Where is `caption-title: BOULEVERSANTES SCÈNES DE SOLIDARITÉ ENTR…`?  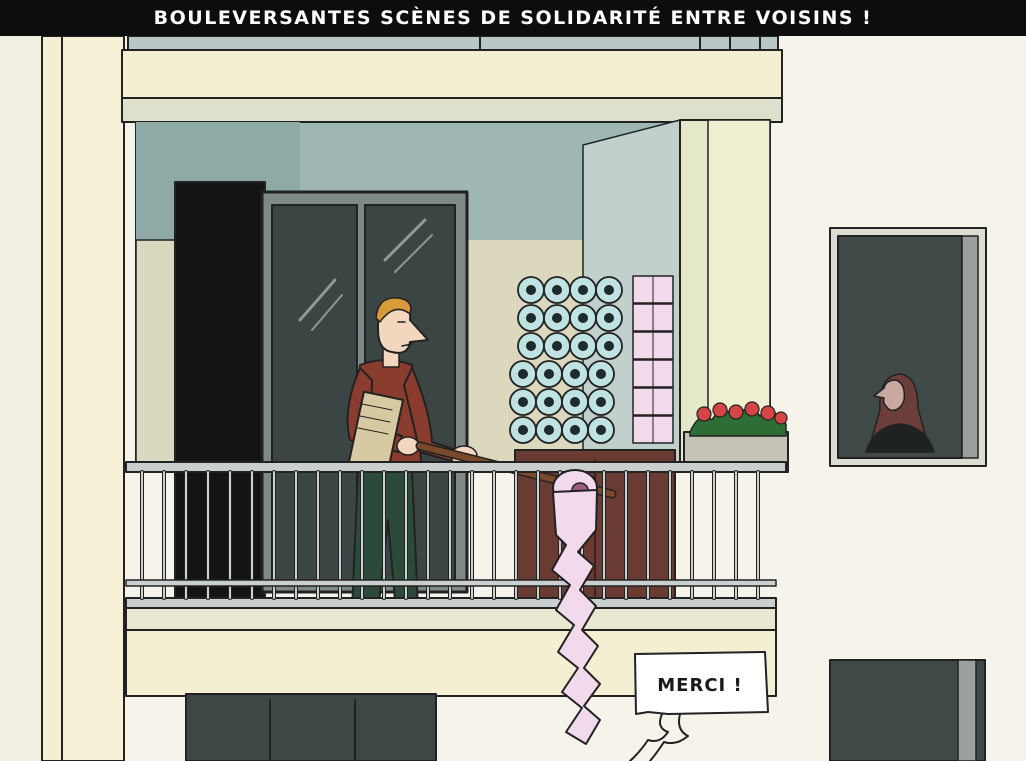 caption-title: BOULEVERSANTES SCÈNES DE SOLIDARITÉ ENTR… is located at coordinates (513, 18).